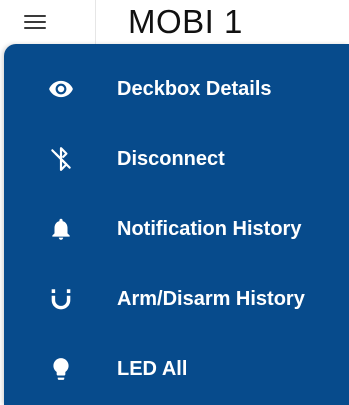 The height and width of the screenshot is (405, 349). I want to click on lightbulb-icon, so click(61, 369).